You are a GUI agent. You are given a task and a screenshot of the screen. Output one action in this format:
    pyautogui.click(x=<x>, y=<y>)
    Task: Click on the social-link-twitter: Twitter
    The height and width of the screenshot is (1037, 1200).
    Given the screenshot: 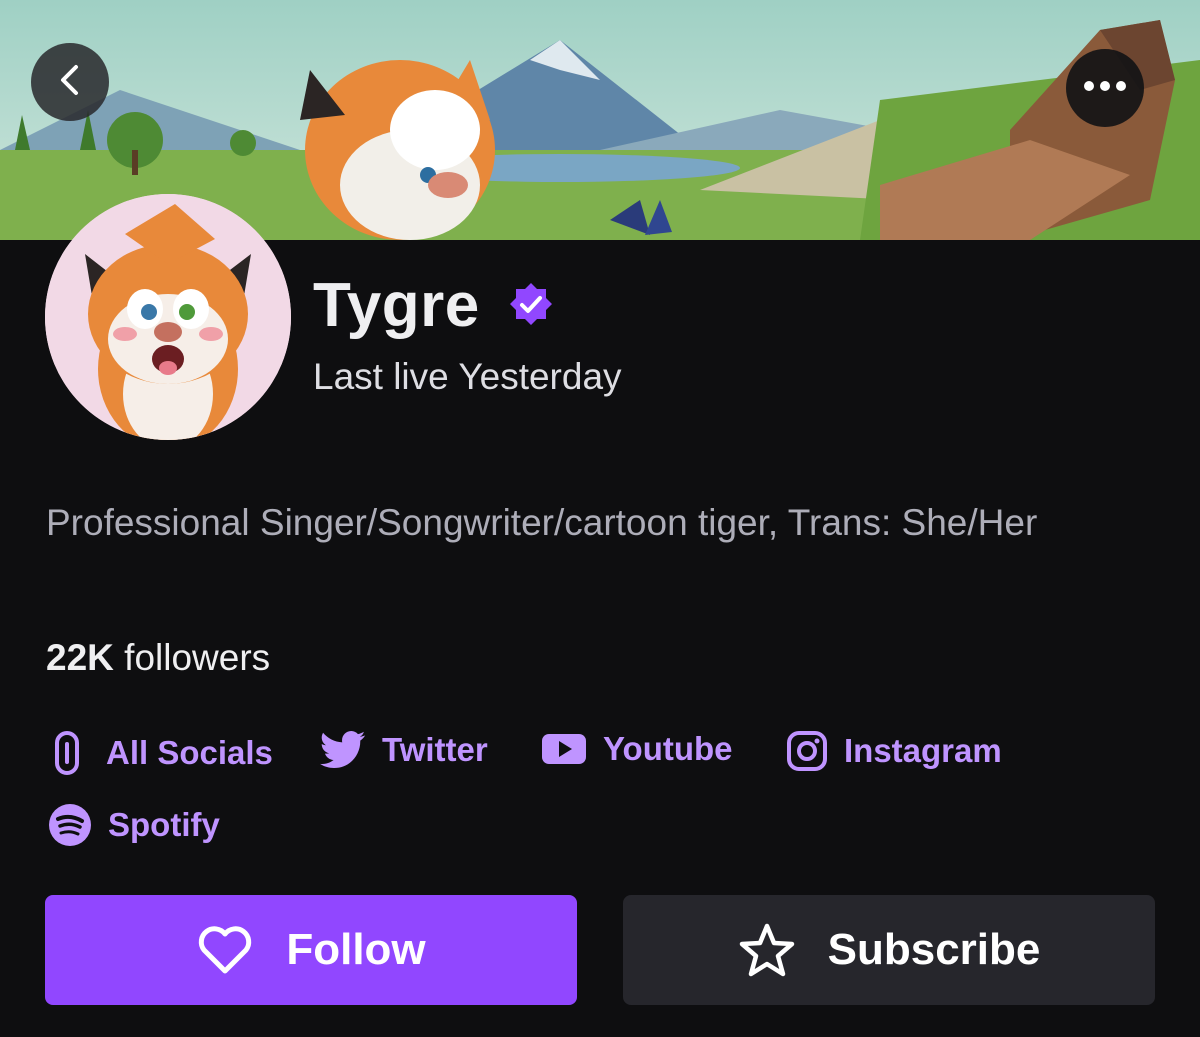 What is the action you would take?
    pyautogui.click(x=404, y=750)
    